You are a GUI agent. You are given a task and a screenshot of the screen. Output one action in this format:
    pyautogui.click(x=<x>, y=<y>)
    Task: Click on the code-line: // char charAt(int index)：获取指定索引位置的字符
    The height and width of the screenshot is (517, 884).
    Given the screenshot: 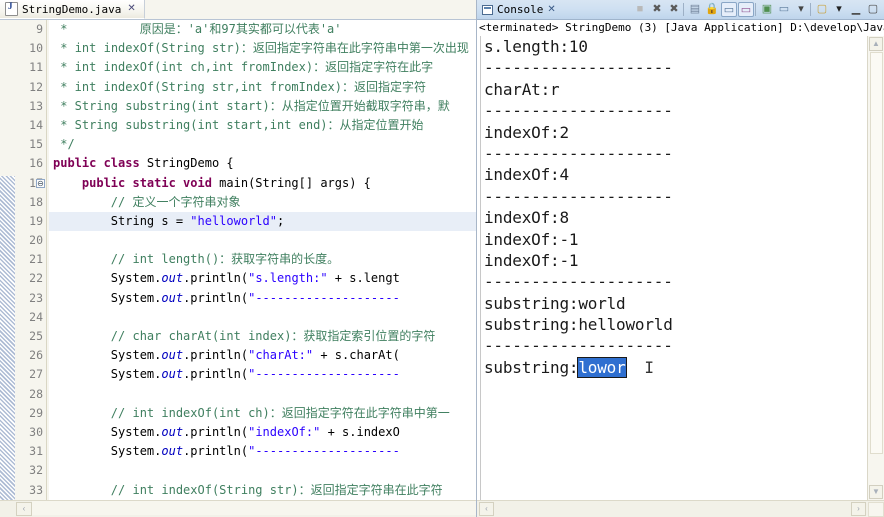 What is the action you would take?
    pyautogui.click(x=262, y=336)
    